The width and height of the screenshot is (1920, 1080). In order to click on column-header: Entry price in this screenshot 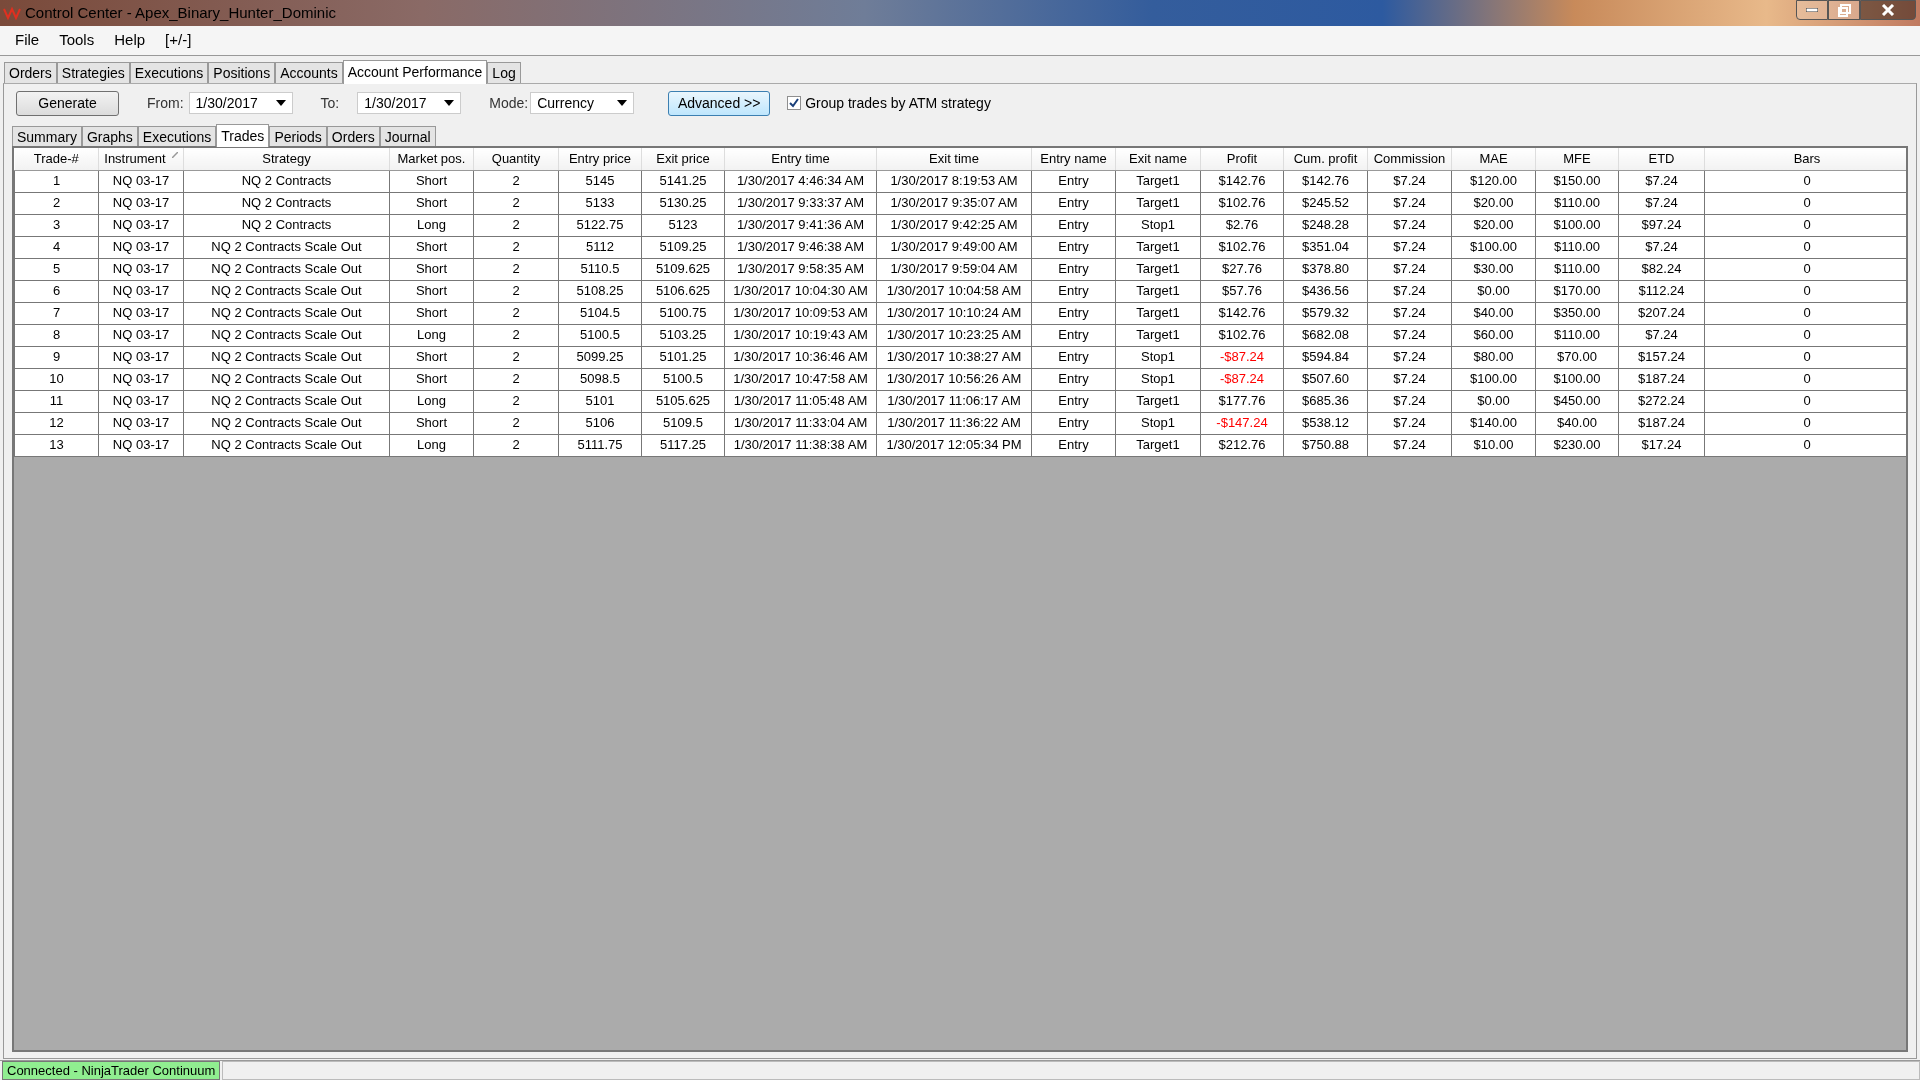, I will do `click(600, 159)`.